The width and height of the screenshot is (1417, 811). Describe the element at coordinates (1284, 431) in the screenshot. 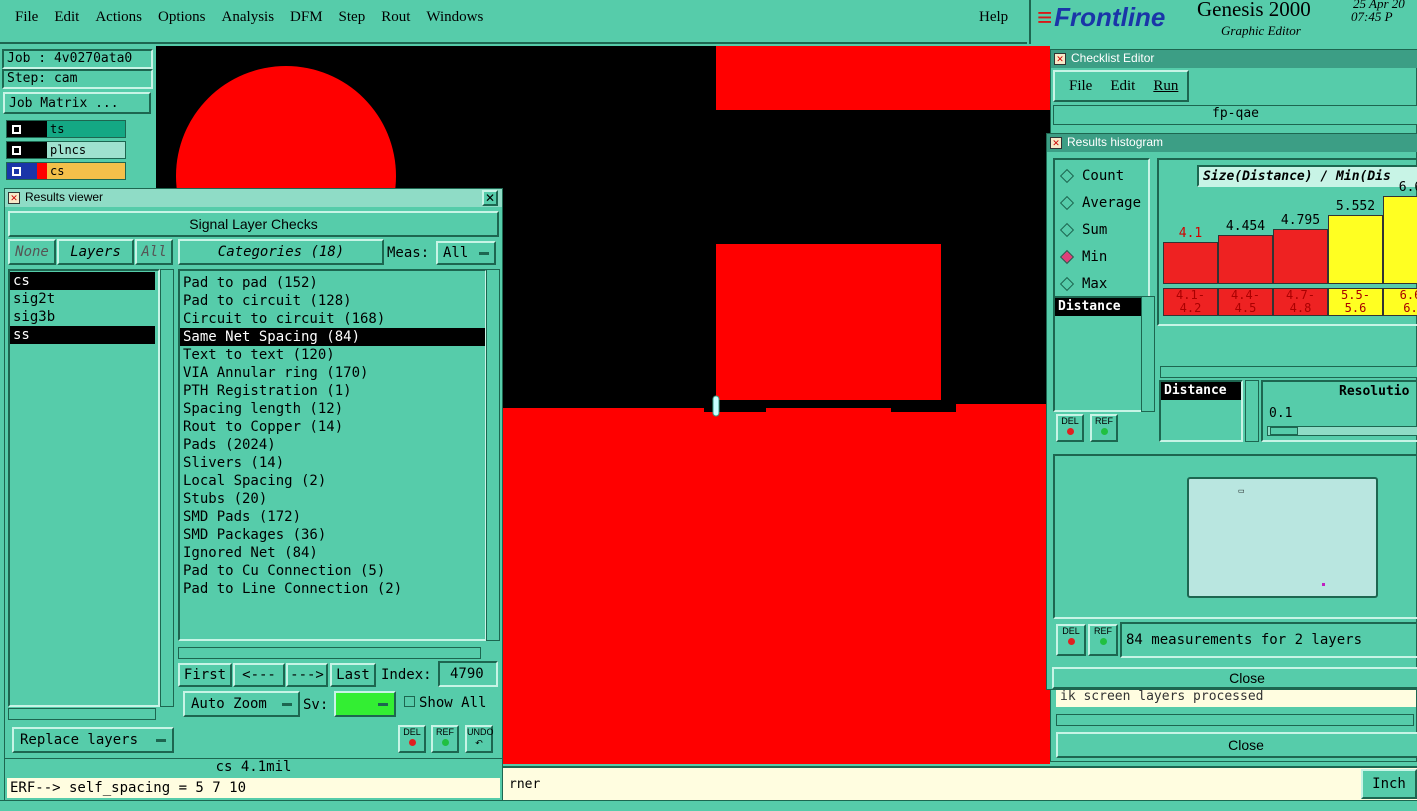

I see `resolution-slider-thumb` at that location.